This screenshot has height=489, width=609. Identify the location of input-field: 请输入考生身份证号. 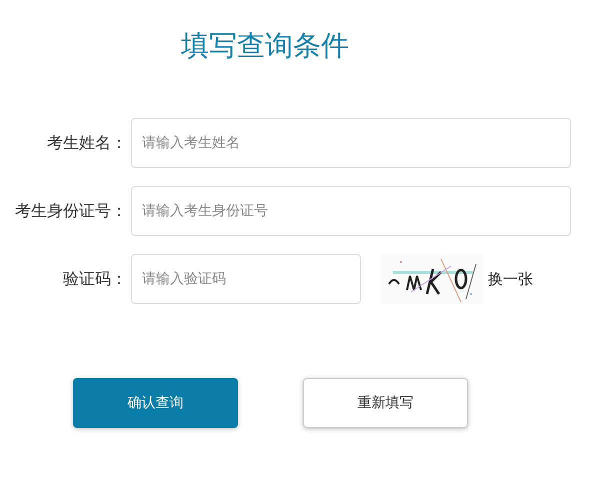
(351, 211).